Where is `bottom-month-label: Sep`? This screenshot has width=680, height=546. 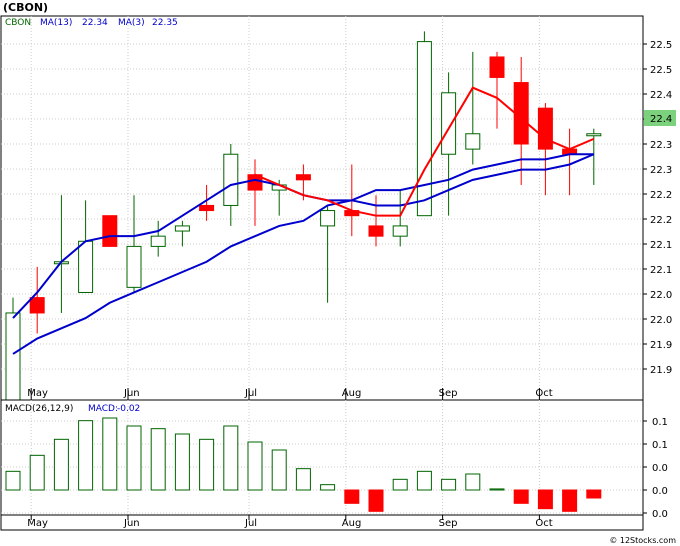
bottom-month-label: Sep is located at coordinates (448, 523).